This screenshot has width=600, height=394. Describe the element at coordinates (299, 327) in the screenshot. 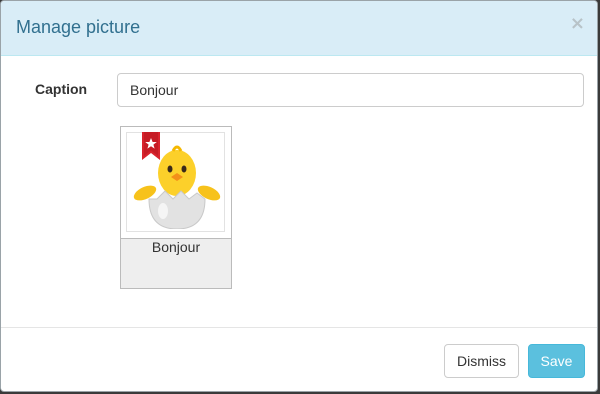

I see `footer-divider` at that location.